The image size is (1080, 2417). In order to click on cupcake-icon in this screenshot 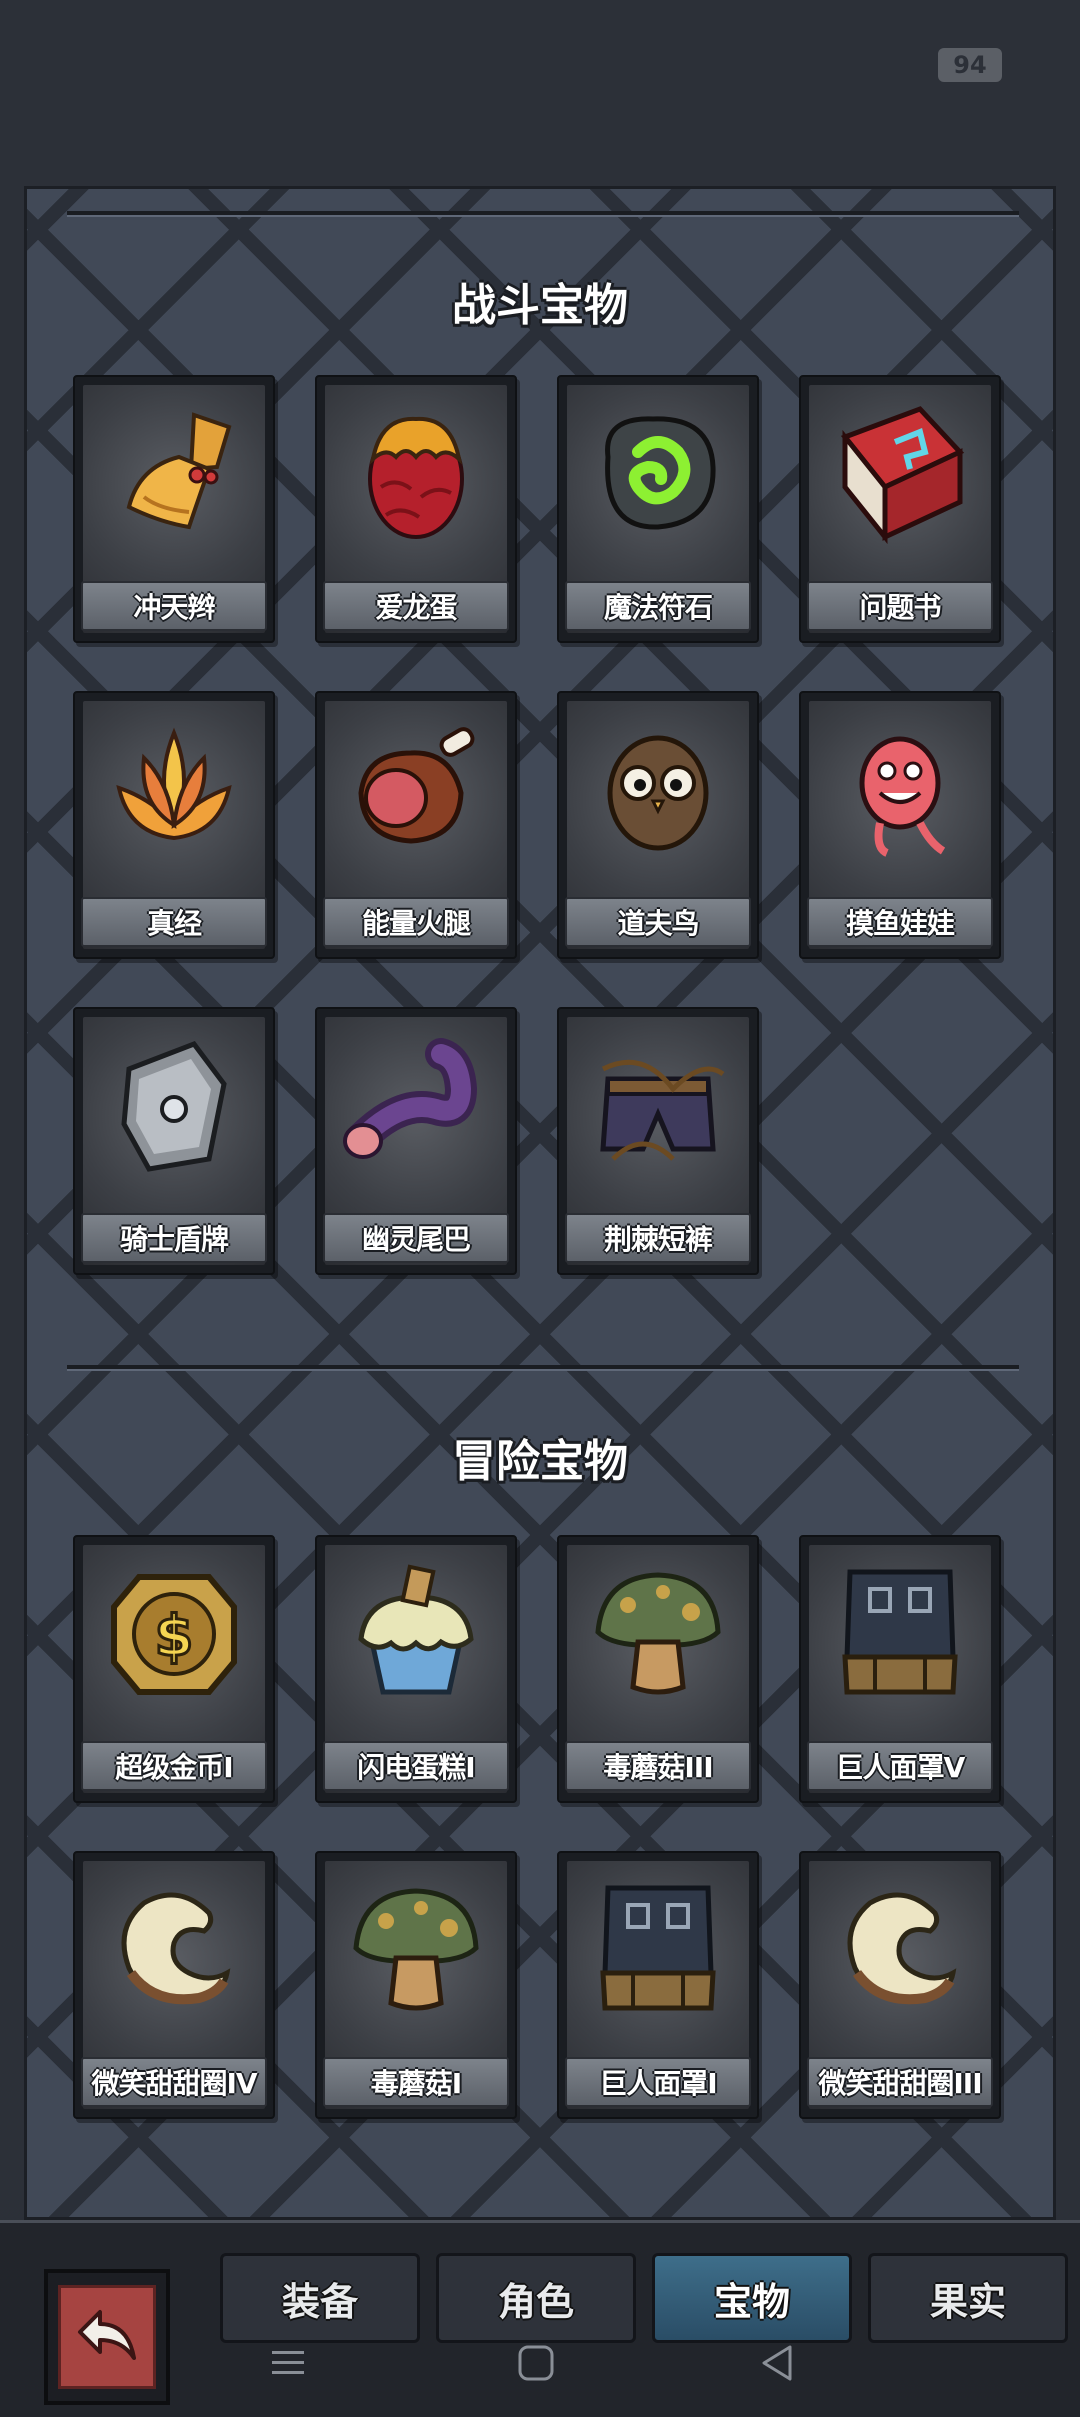, I will do `click(416, 1629)`.